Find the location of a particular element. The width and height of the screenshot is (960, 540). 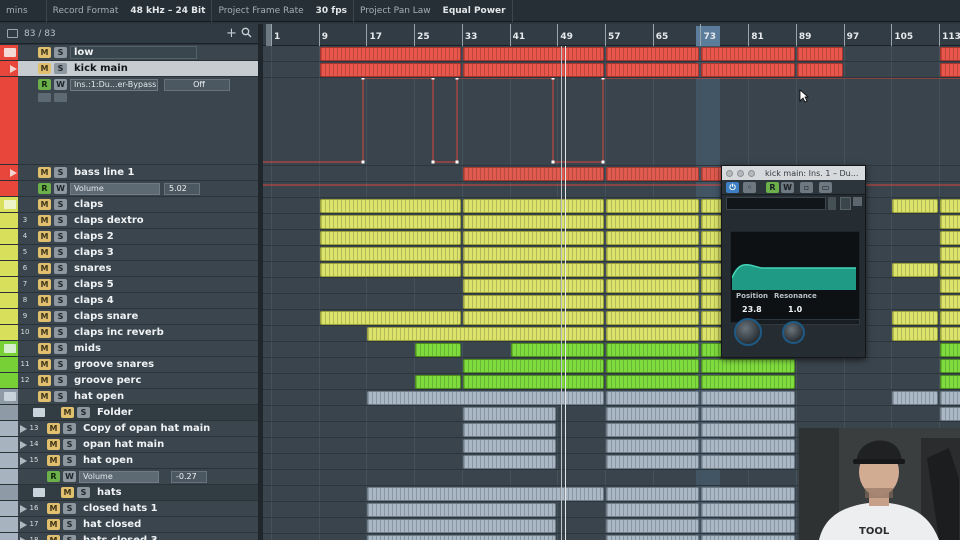

track-row: M S Folder is located at coordinates (129, 413).